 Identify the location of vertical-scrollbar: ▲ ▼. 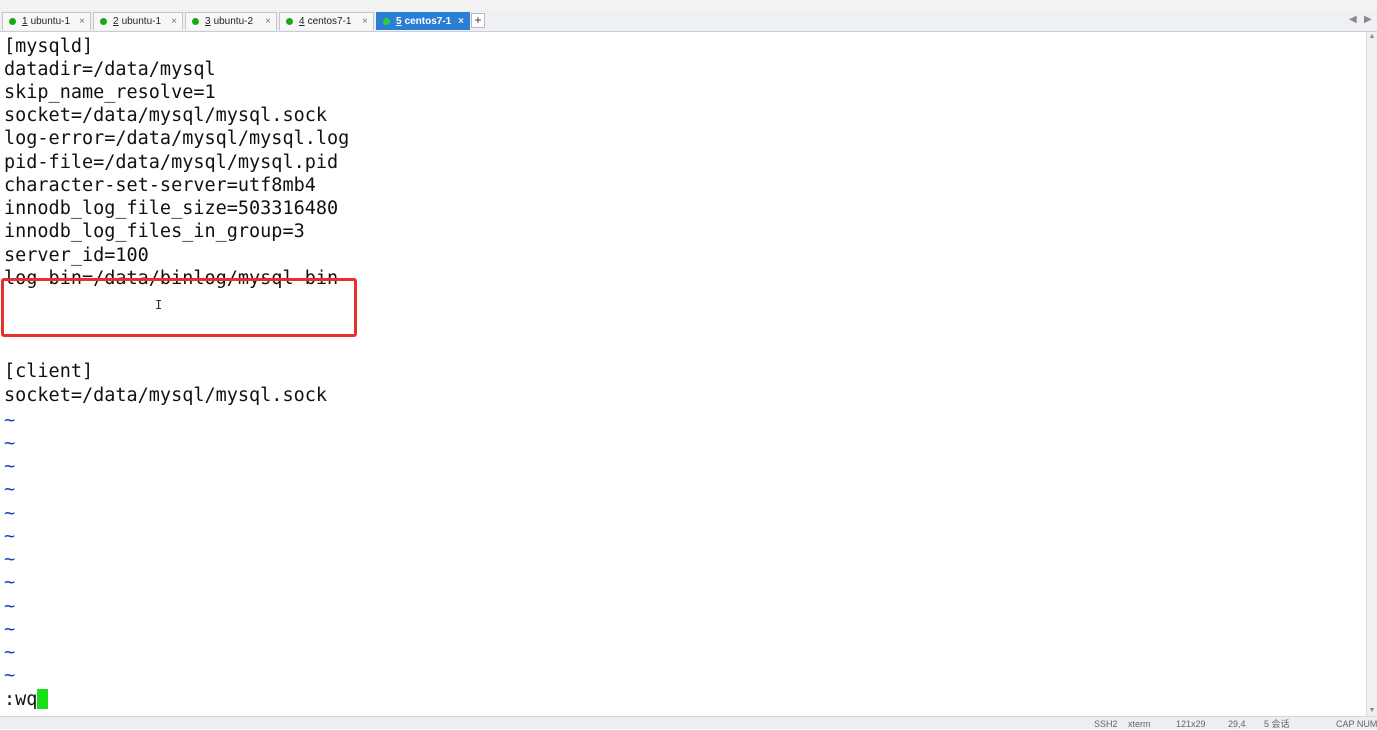
(1371, 374).